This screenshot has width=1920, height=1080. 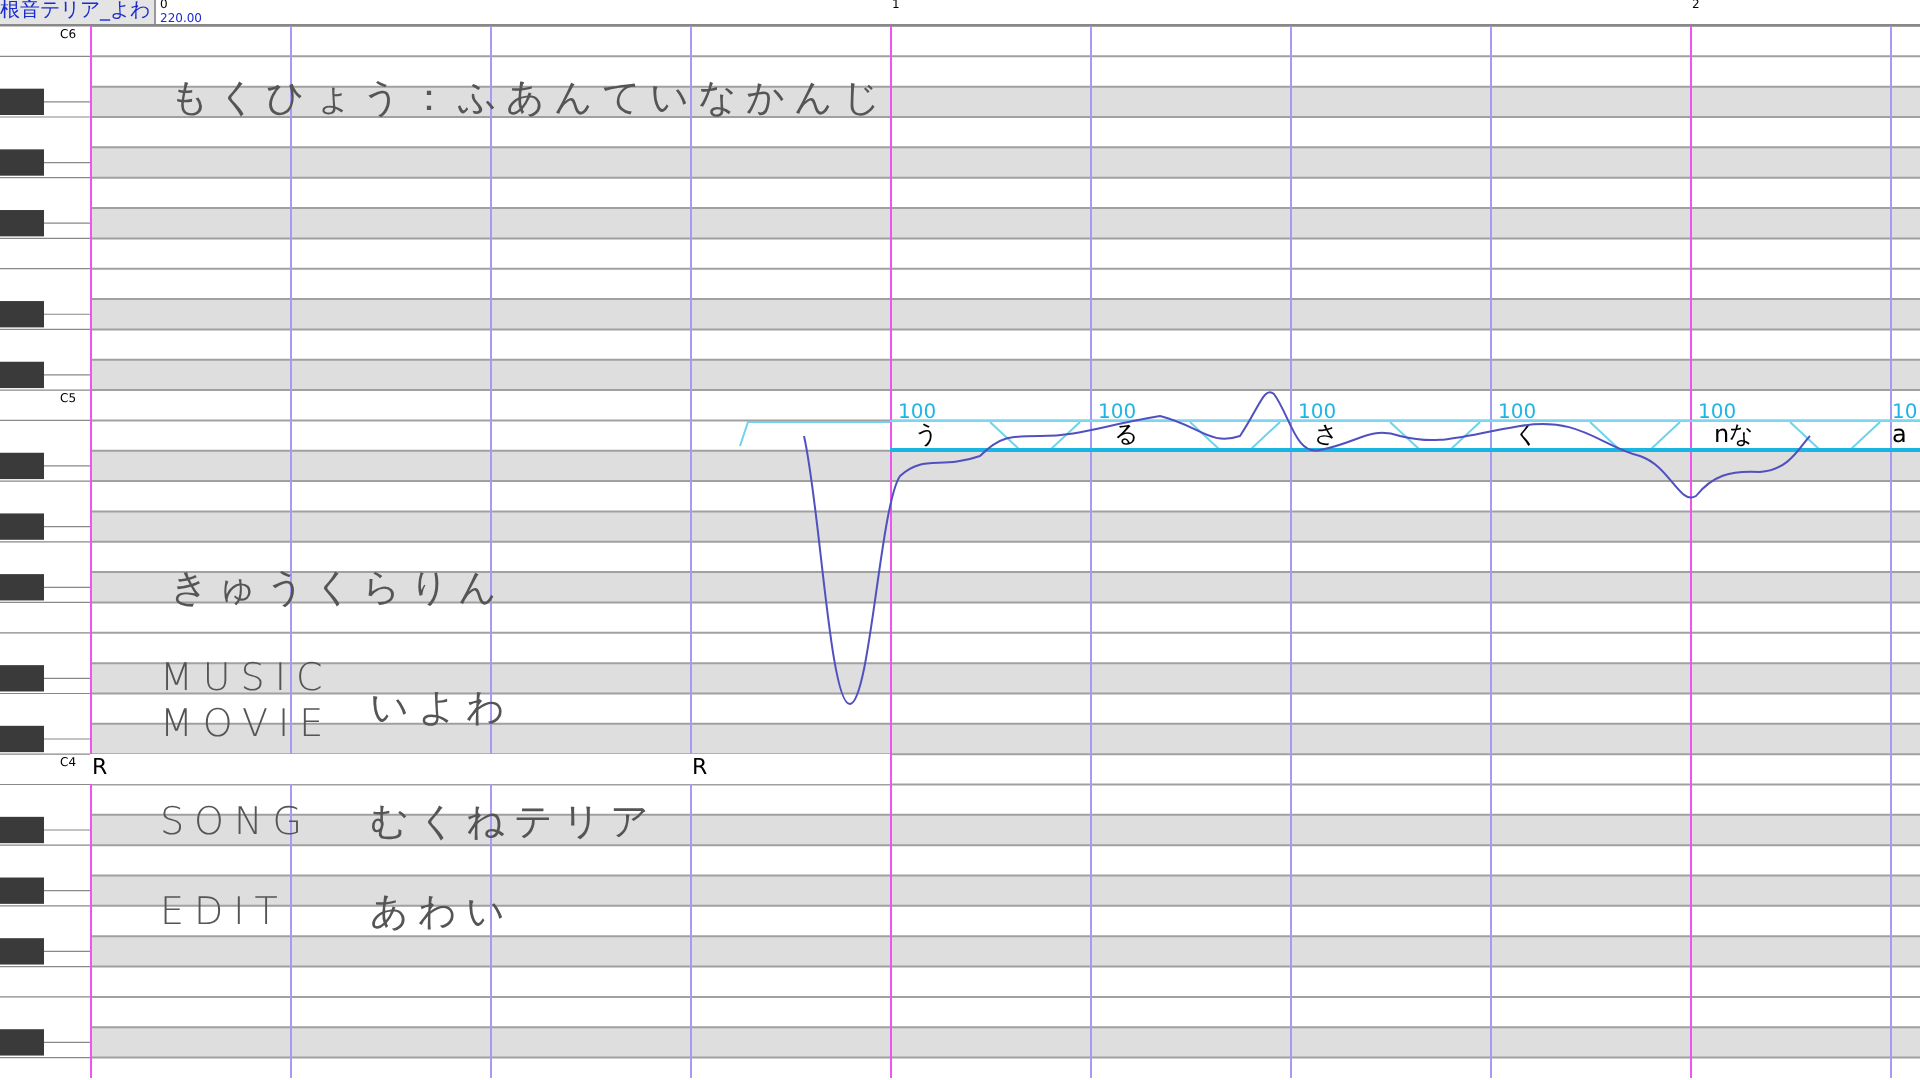 What do you see at coordinates (247, 724) in the screenshot?
I see `handwritten-note: MOVIE` at bounding box center [247, 724].